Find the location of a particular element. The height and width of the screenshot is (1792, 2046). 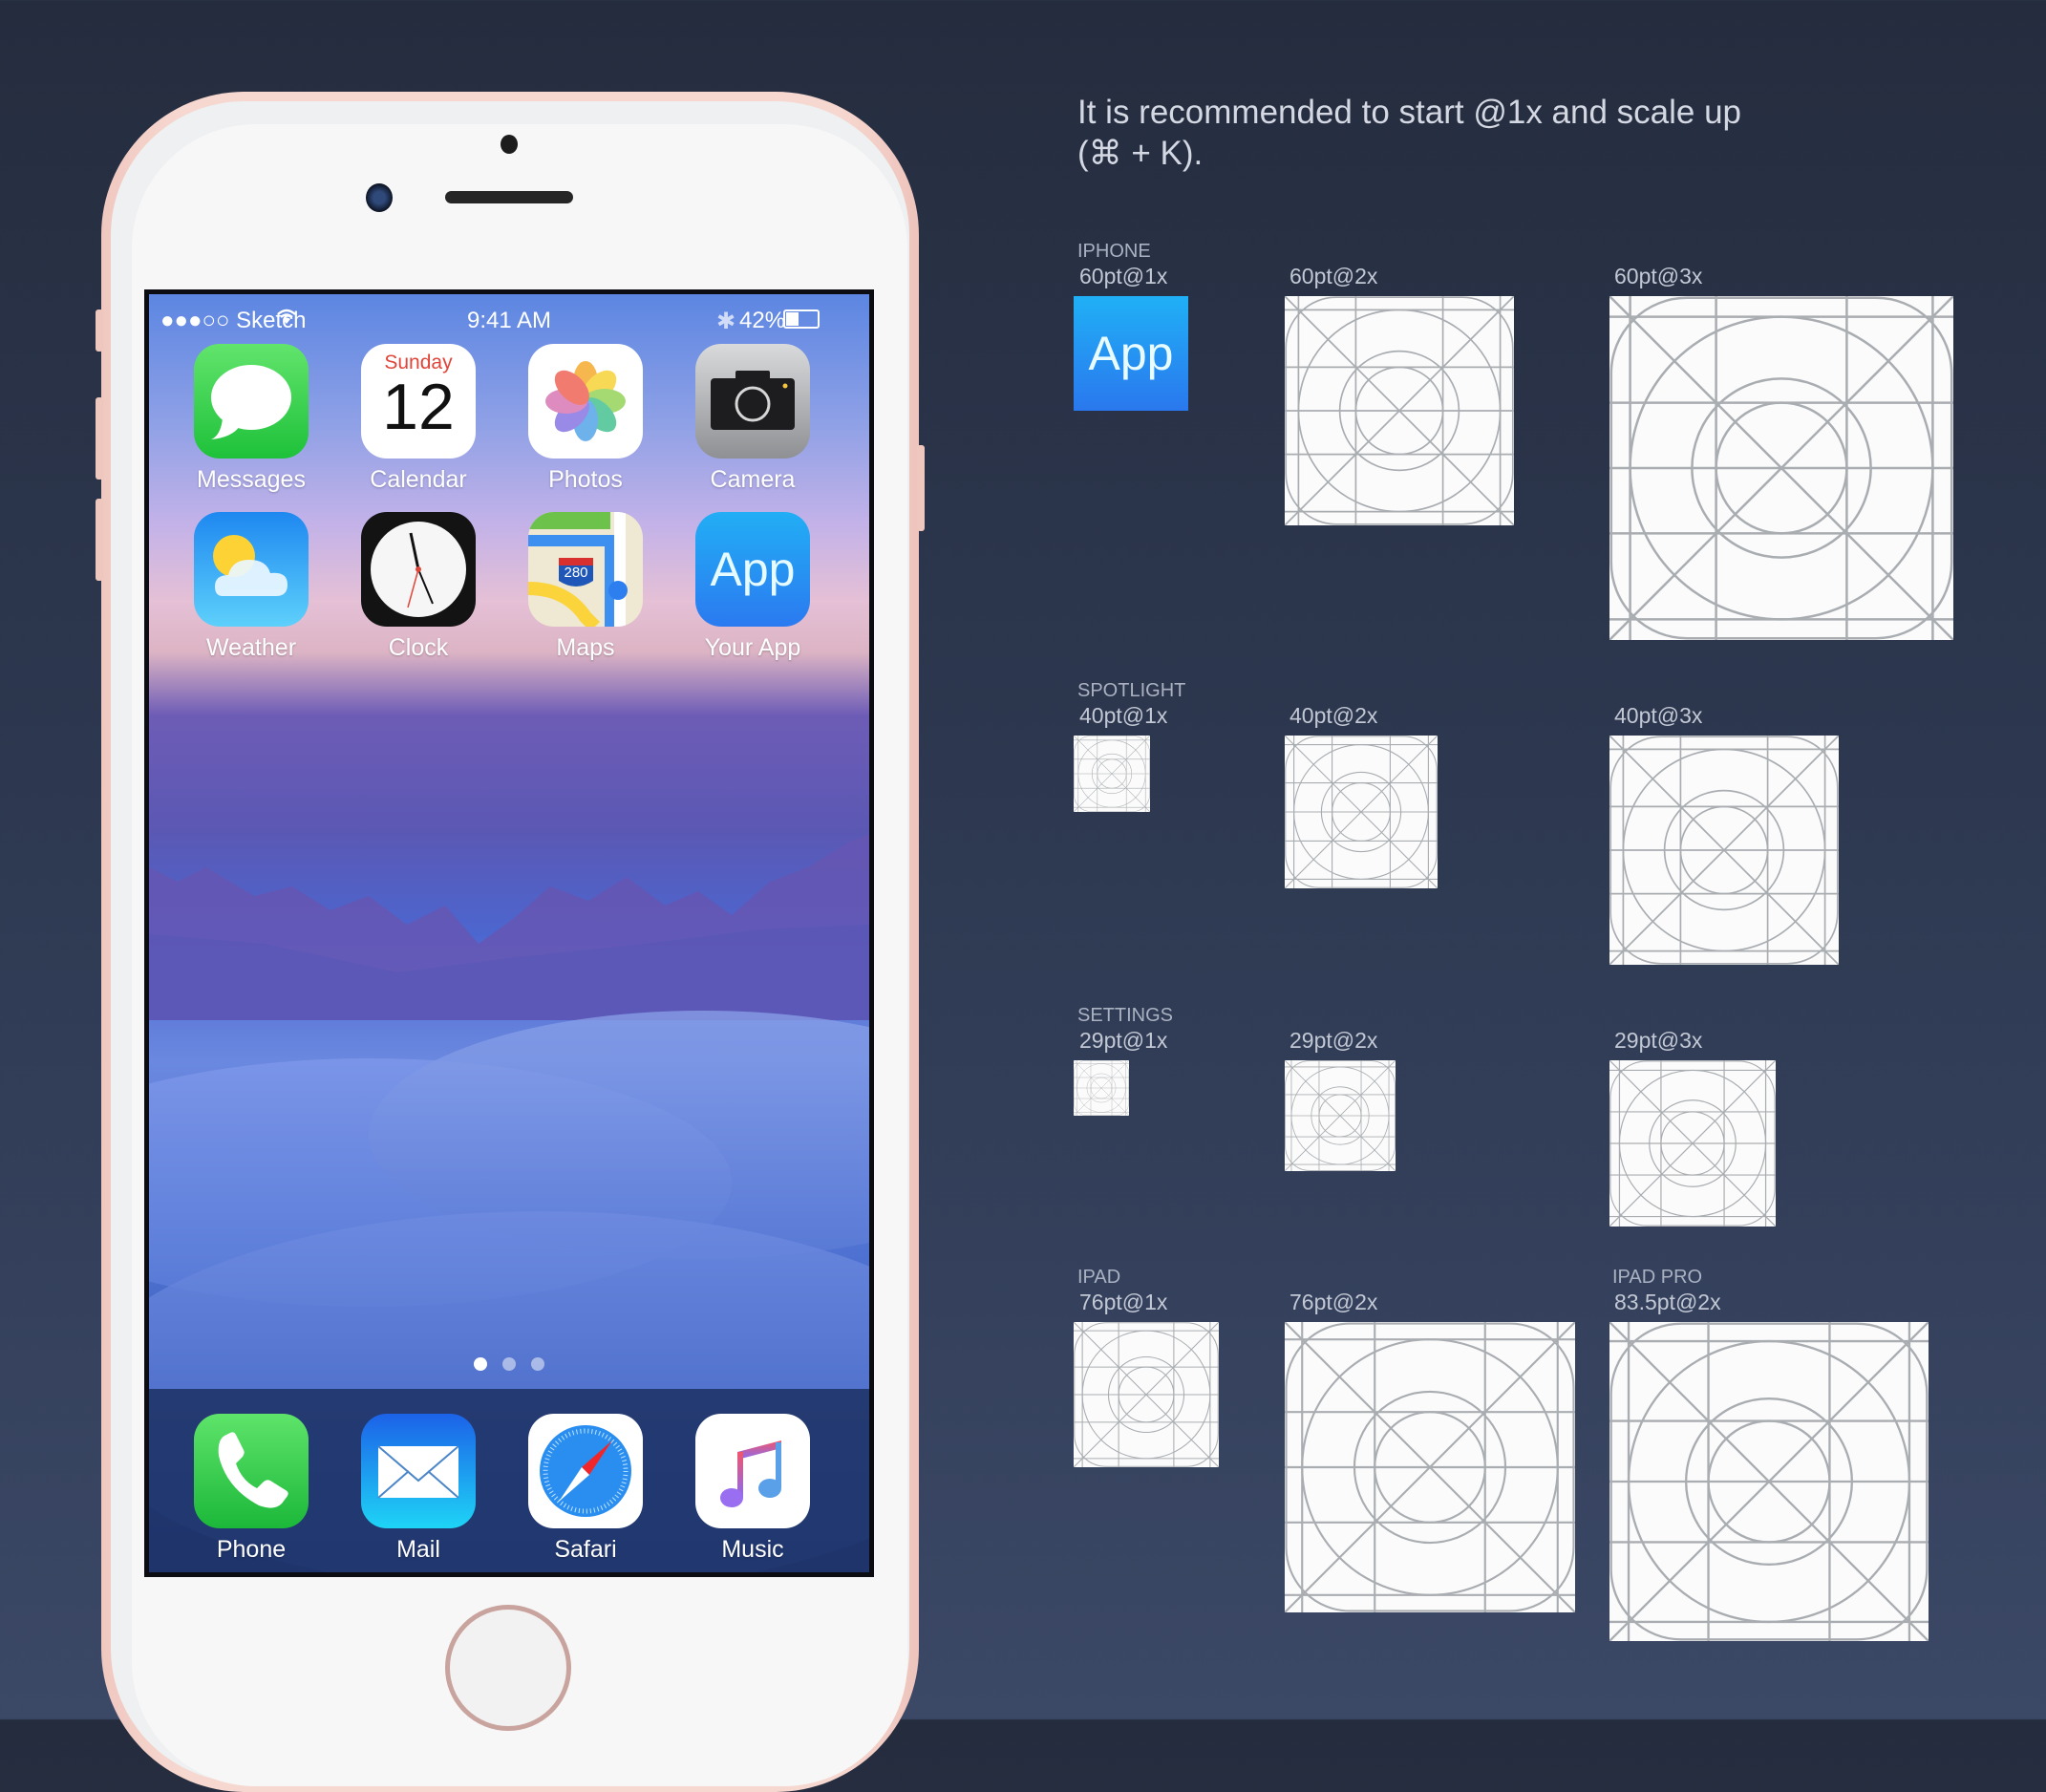

volume-up-button is located at coordinates (99, 438).